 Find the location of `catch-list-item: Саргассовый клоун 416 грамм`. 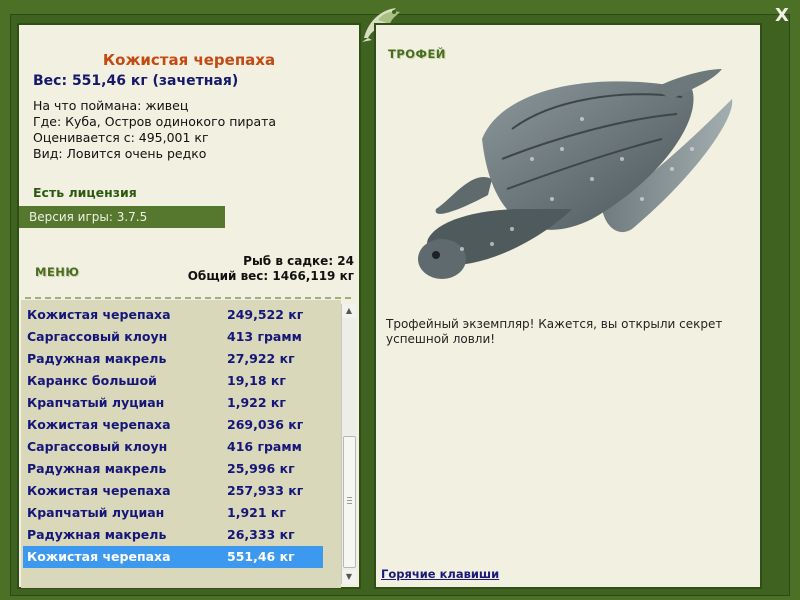

catch-list-item: Саргассовый клоун 416 грамм is located at coordinates (173, 447).